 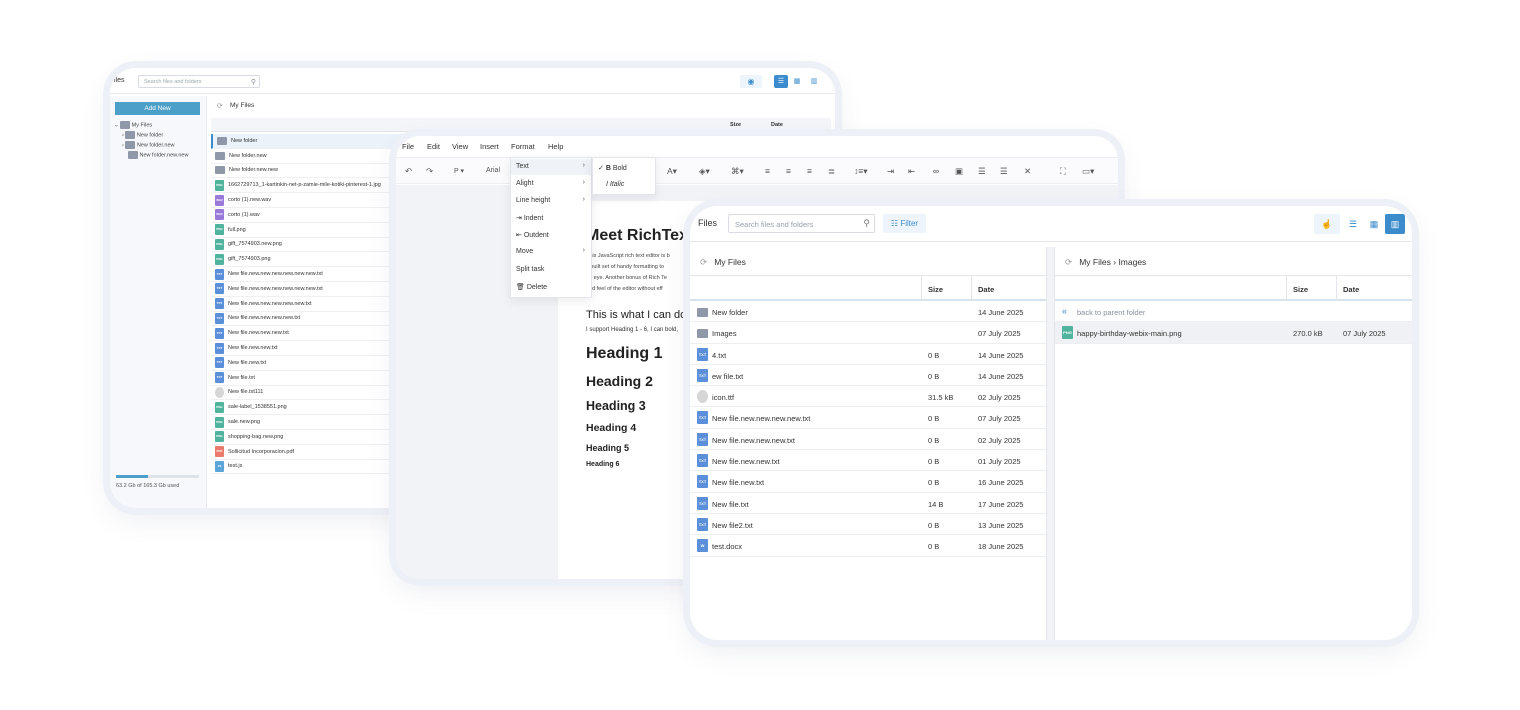 What do you see at coordinates (433, 146) in the screenshot?
I see `menu-edit: Edit` at bounding box center [433, 146].